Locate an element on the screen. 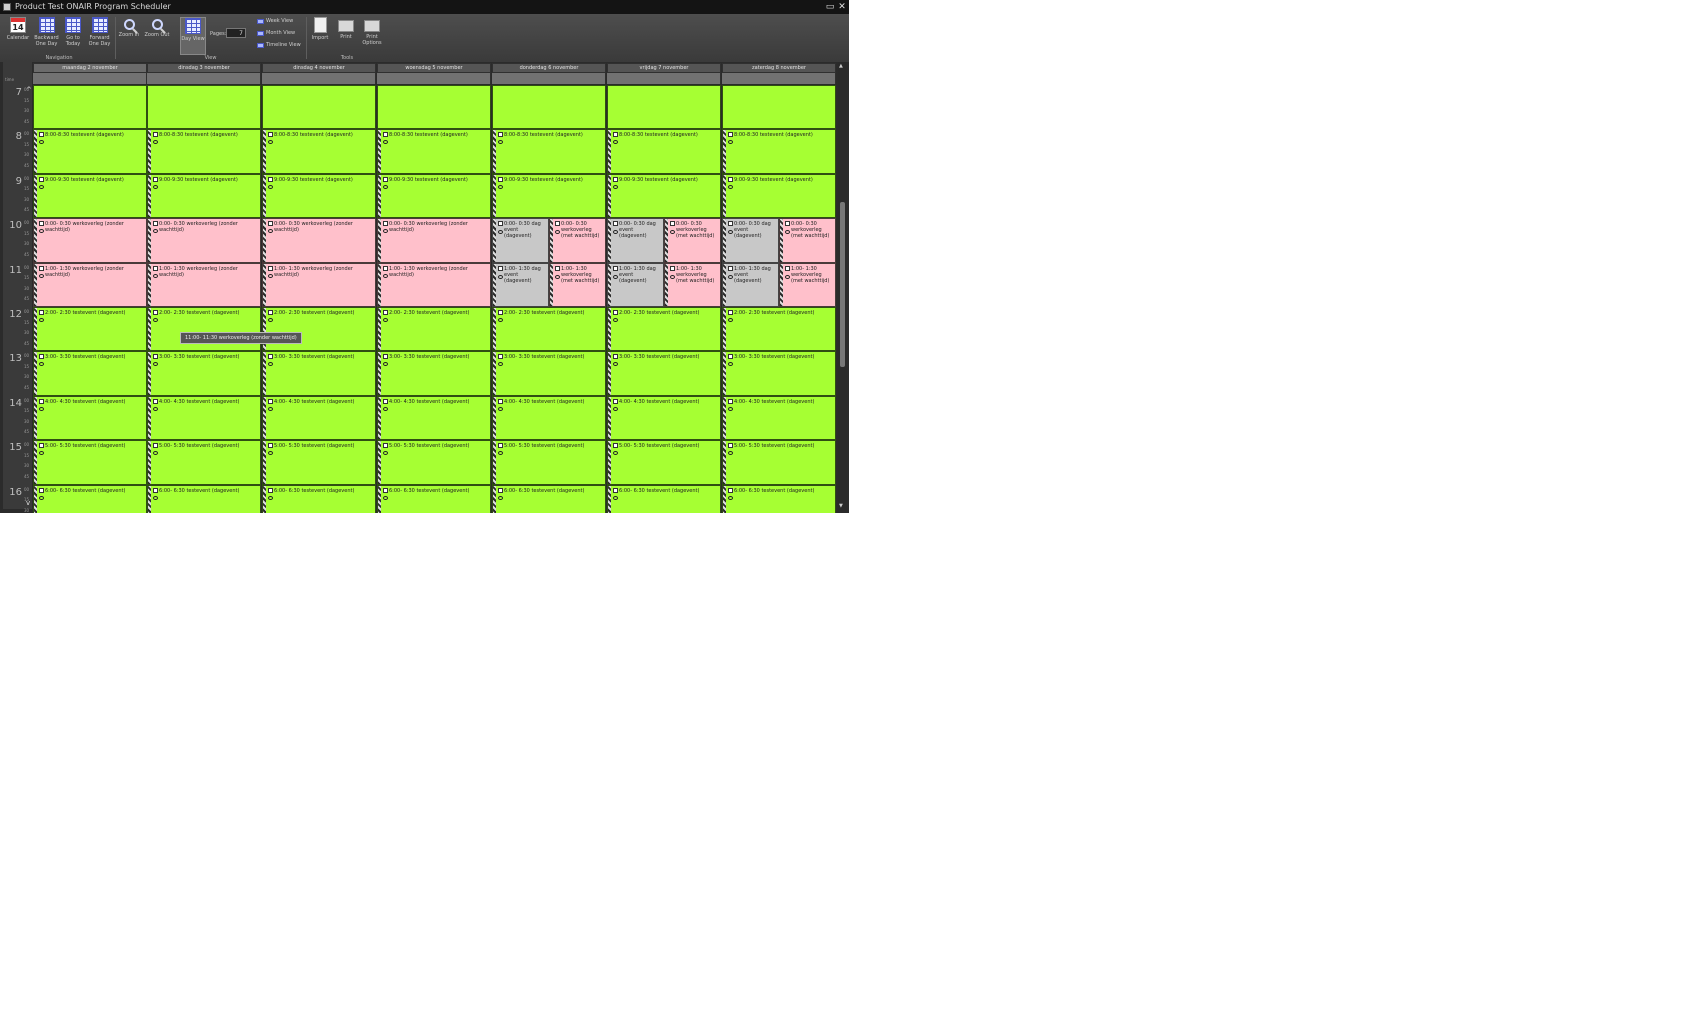  print-options-button: Print Options is located at coordinates (372, 36).